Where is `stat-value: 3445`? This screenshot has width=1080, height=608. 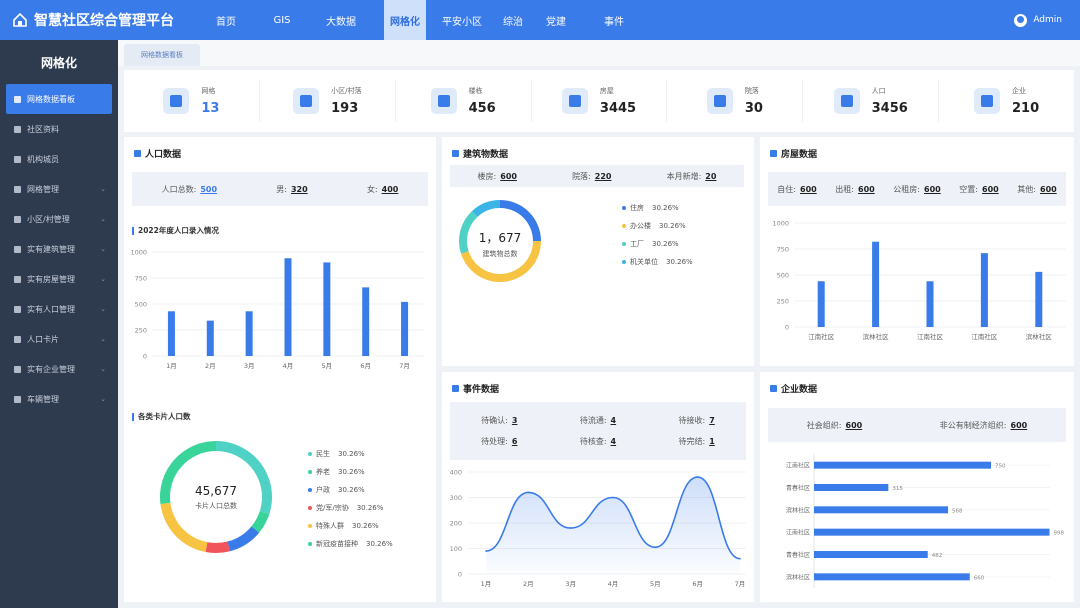 stat-value: 3445 is located at coordinates (618, 108).